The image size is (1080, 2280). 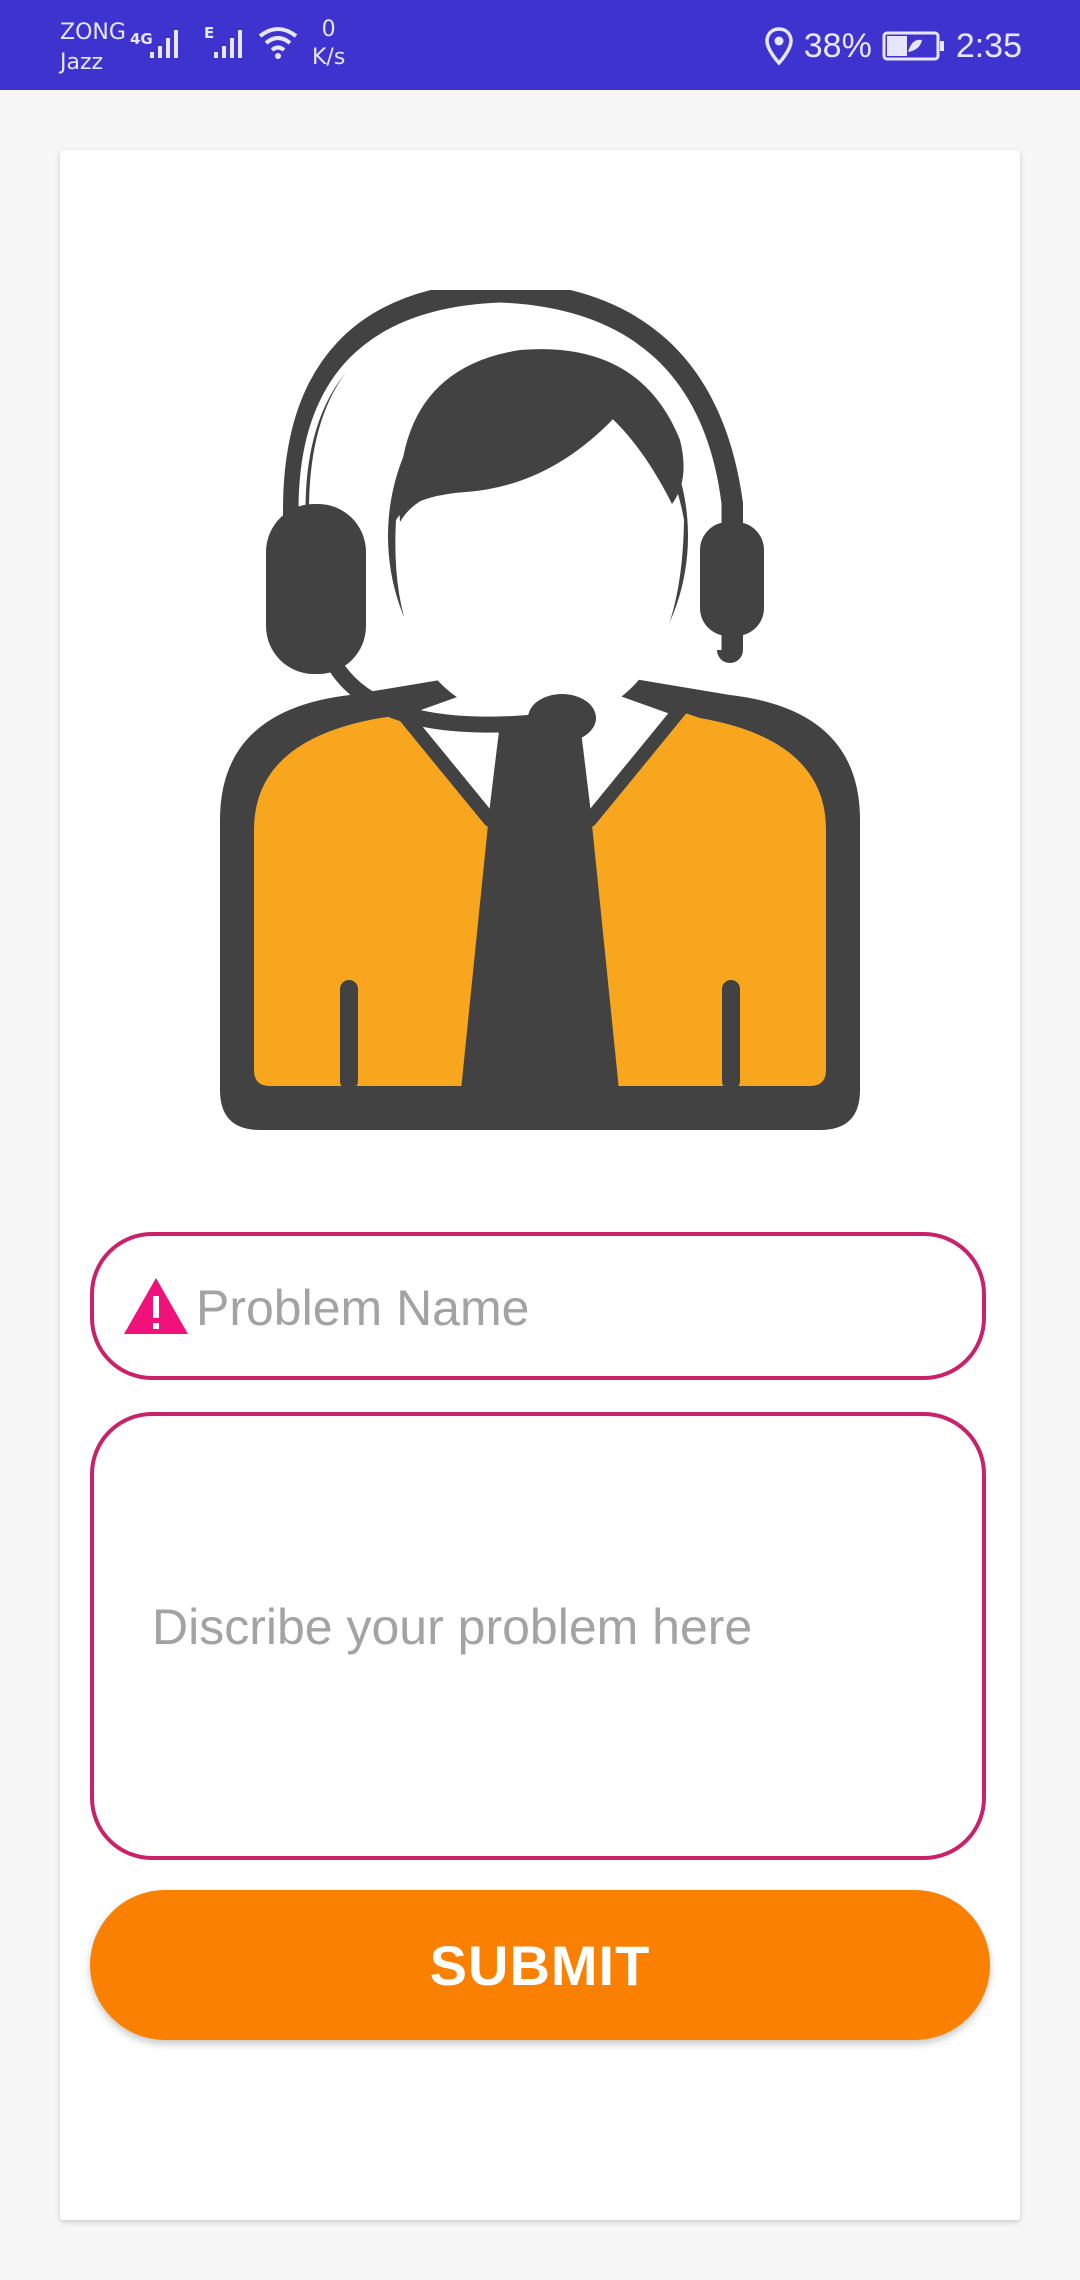 What do you see at coordinates (778, 46) in the screenshot?
I see `location-icon` at bounding box center [778, 46].